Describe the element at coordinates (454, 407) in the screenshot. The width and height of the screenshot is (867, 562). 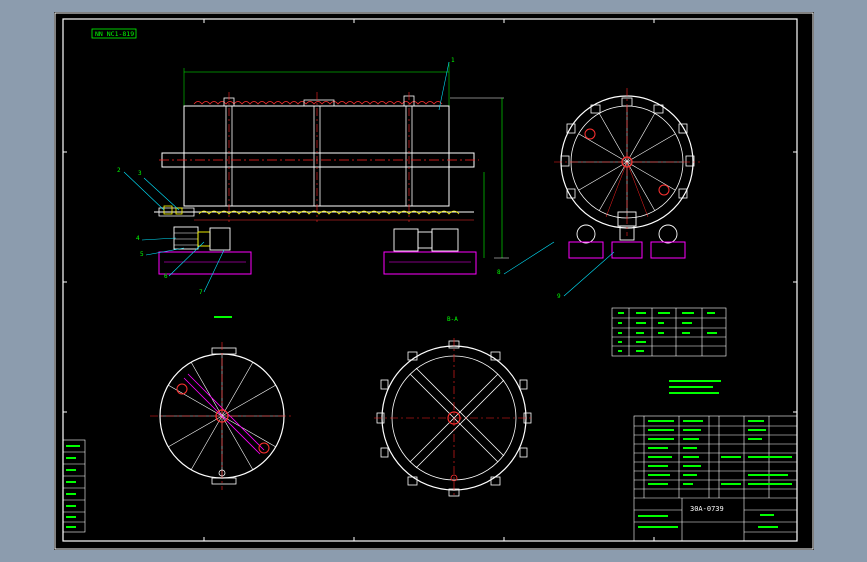
I see `section-view-center: B-A` at that location.